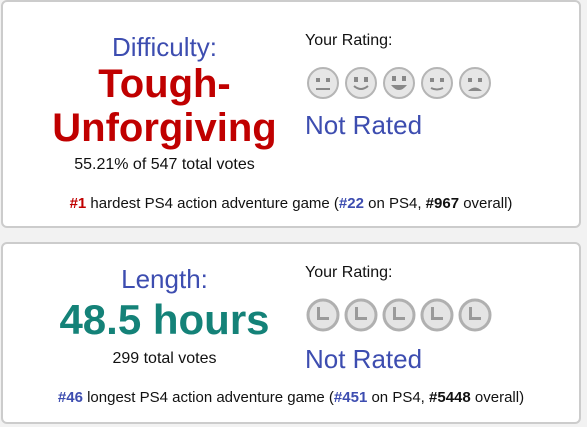  What do you see at coordinates (164, 279) in the screenshot?
I see `length-label: Length:` at bounding box center [164, 279].